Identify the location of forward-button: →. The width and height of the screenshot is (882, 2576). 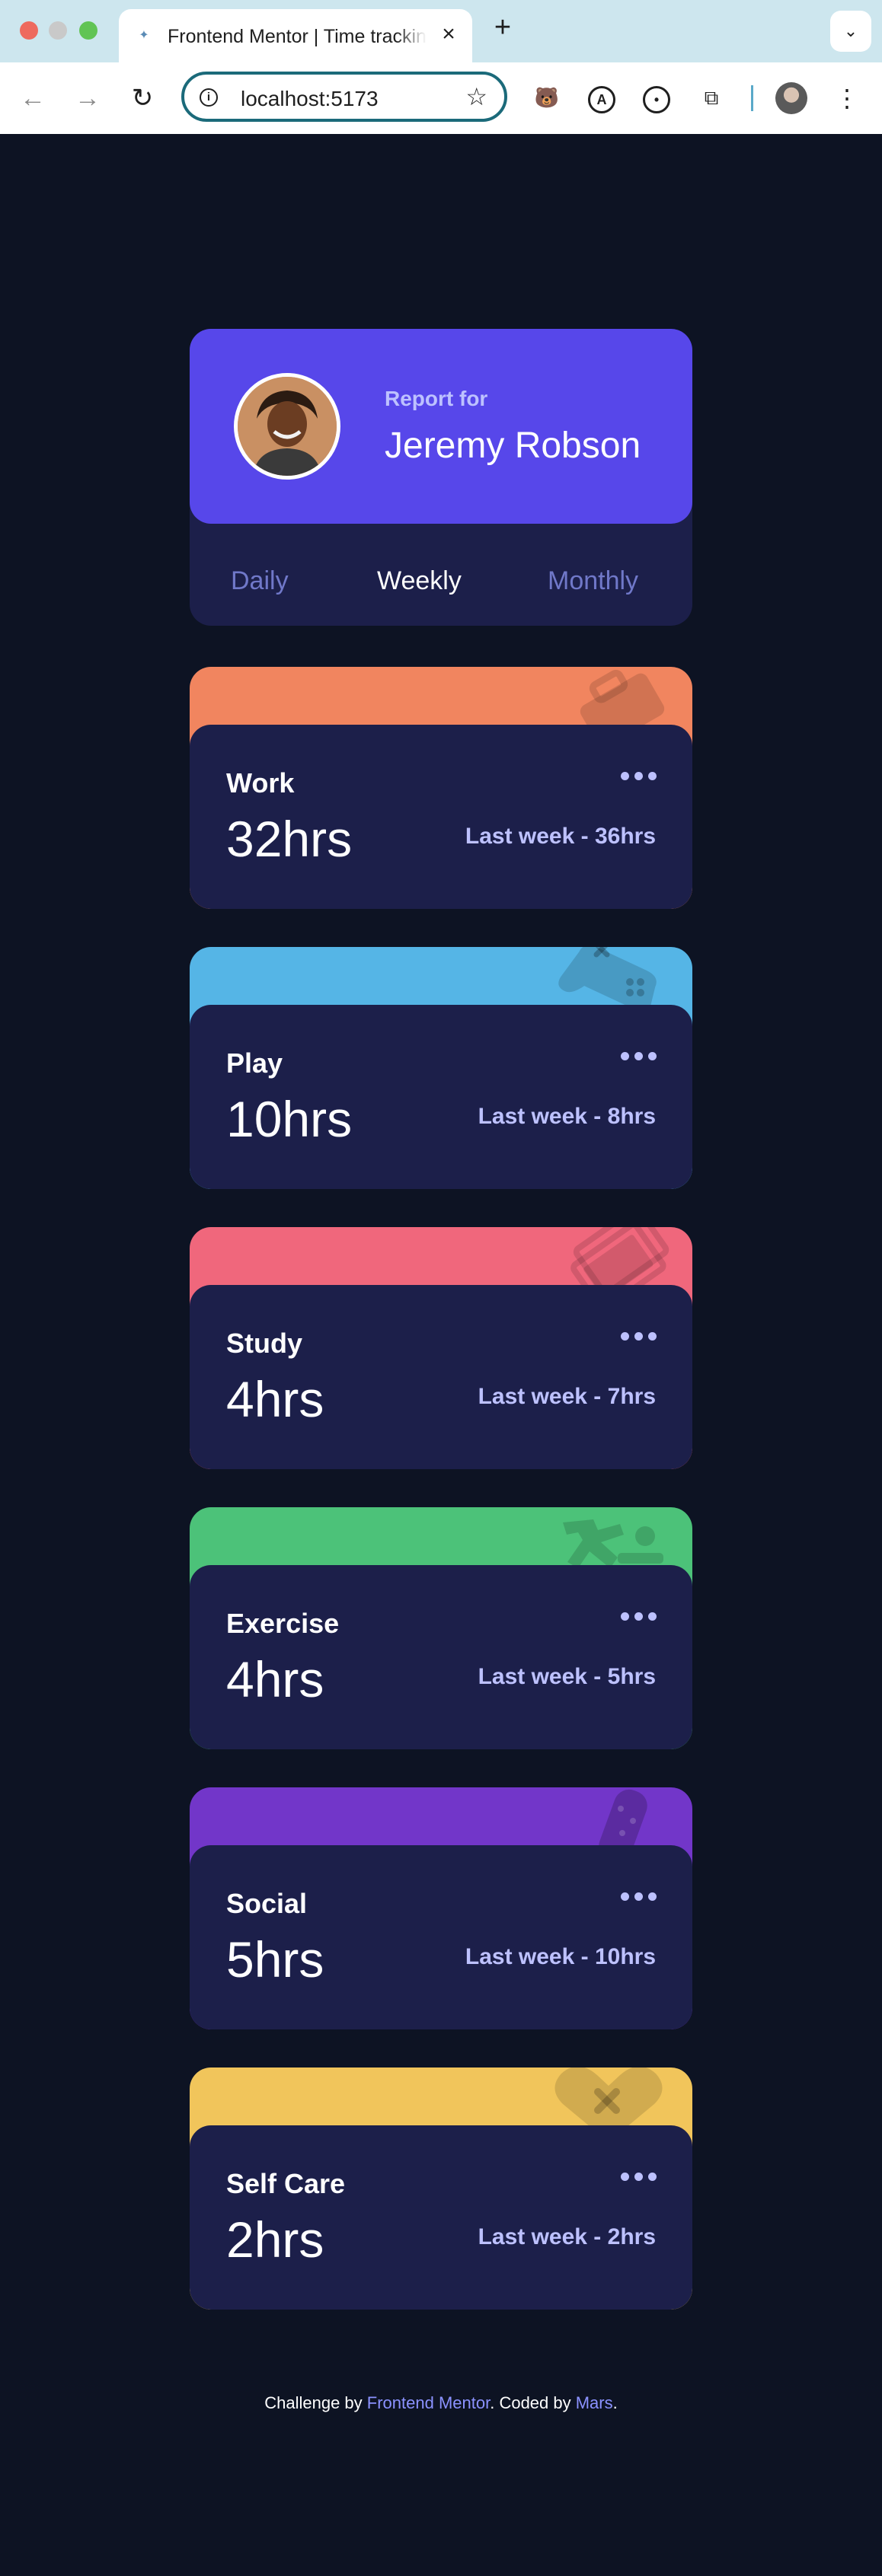
(88, 98).